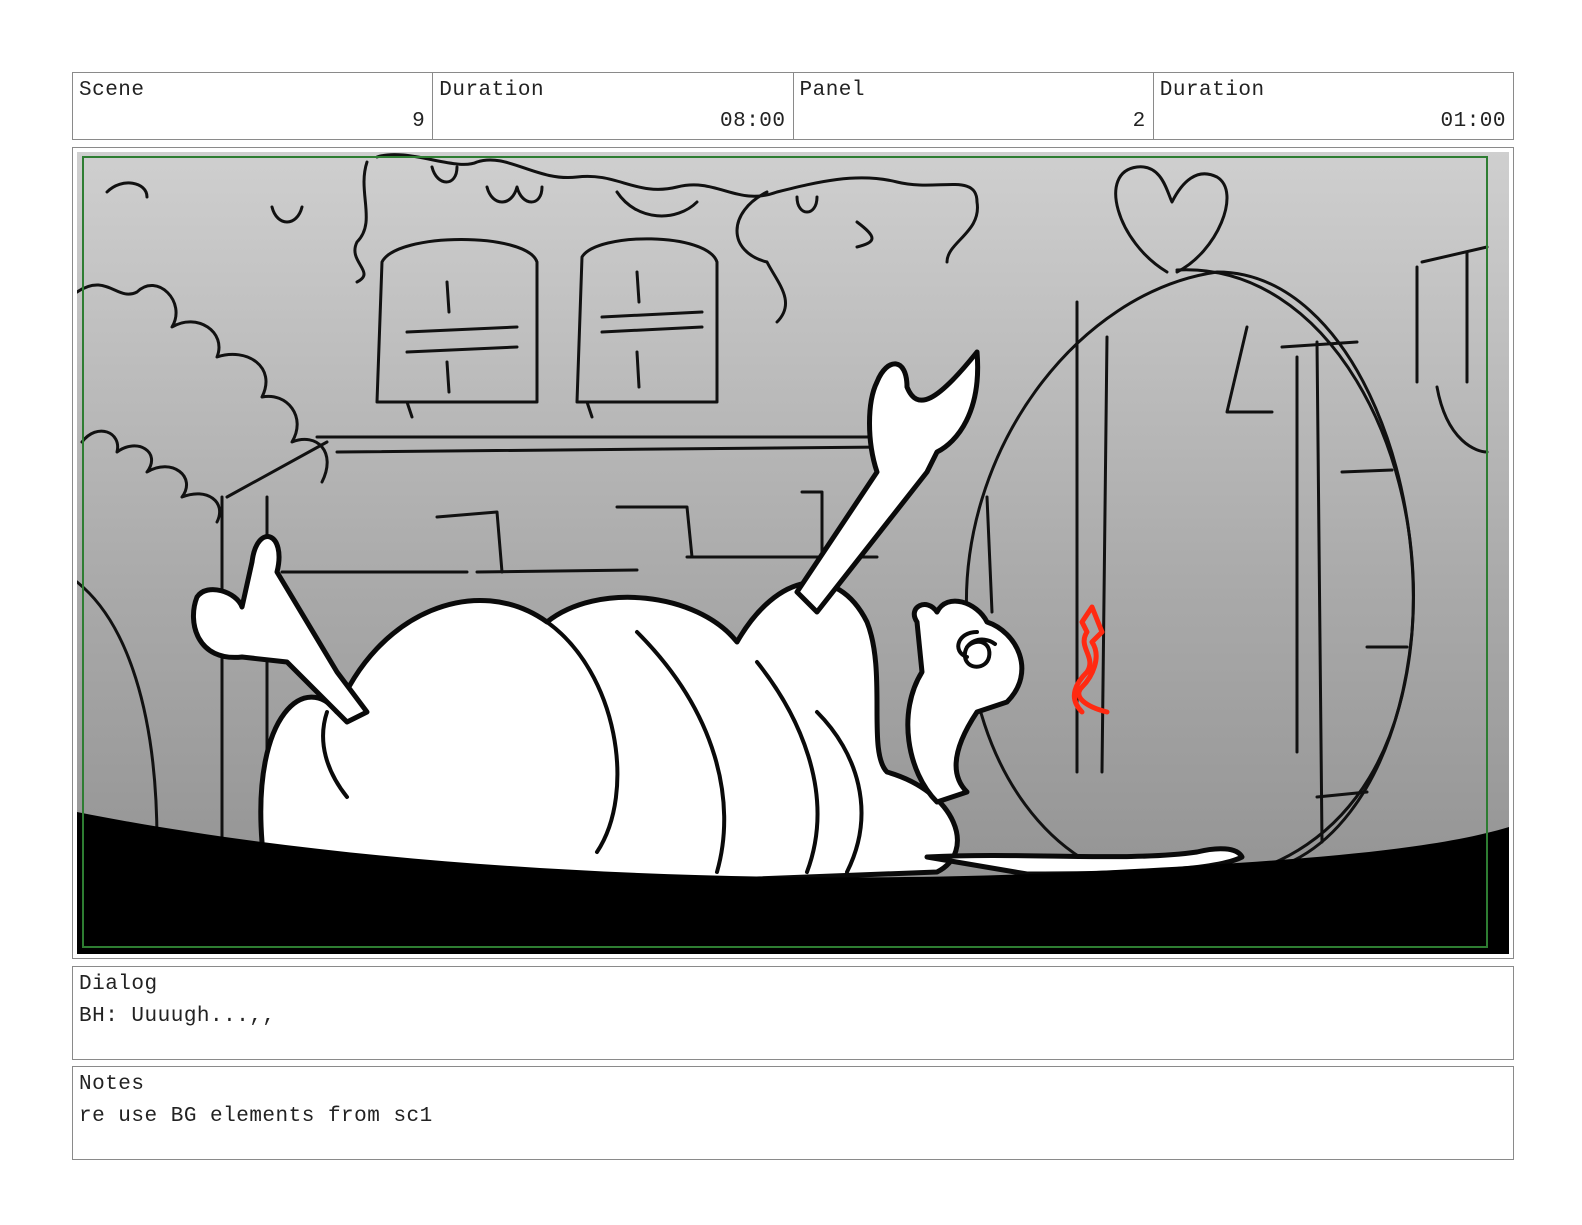 This screenshot has height=1225, width=1582. Describe the element at coordinates (1333, 106) in the screenshot. I see `panel-duration-cell: Duration 01:00` at that location.